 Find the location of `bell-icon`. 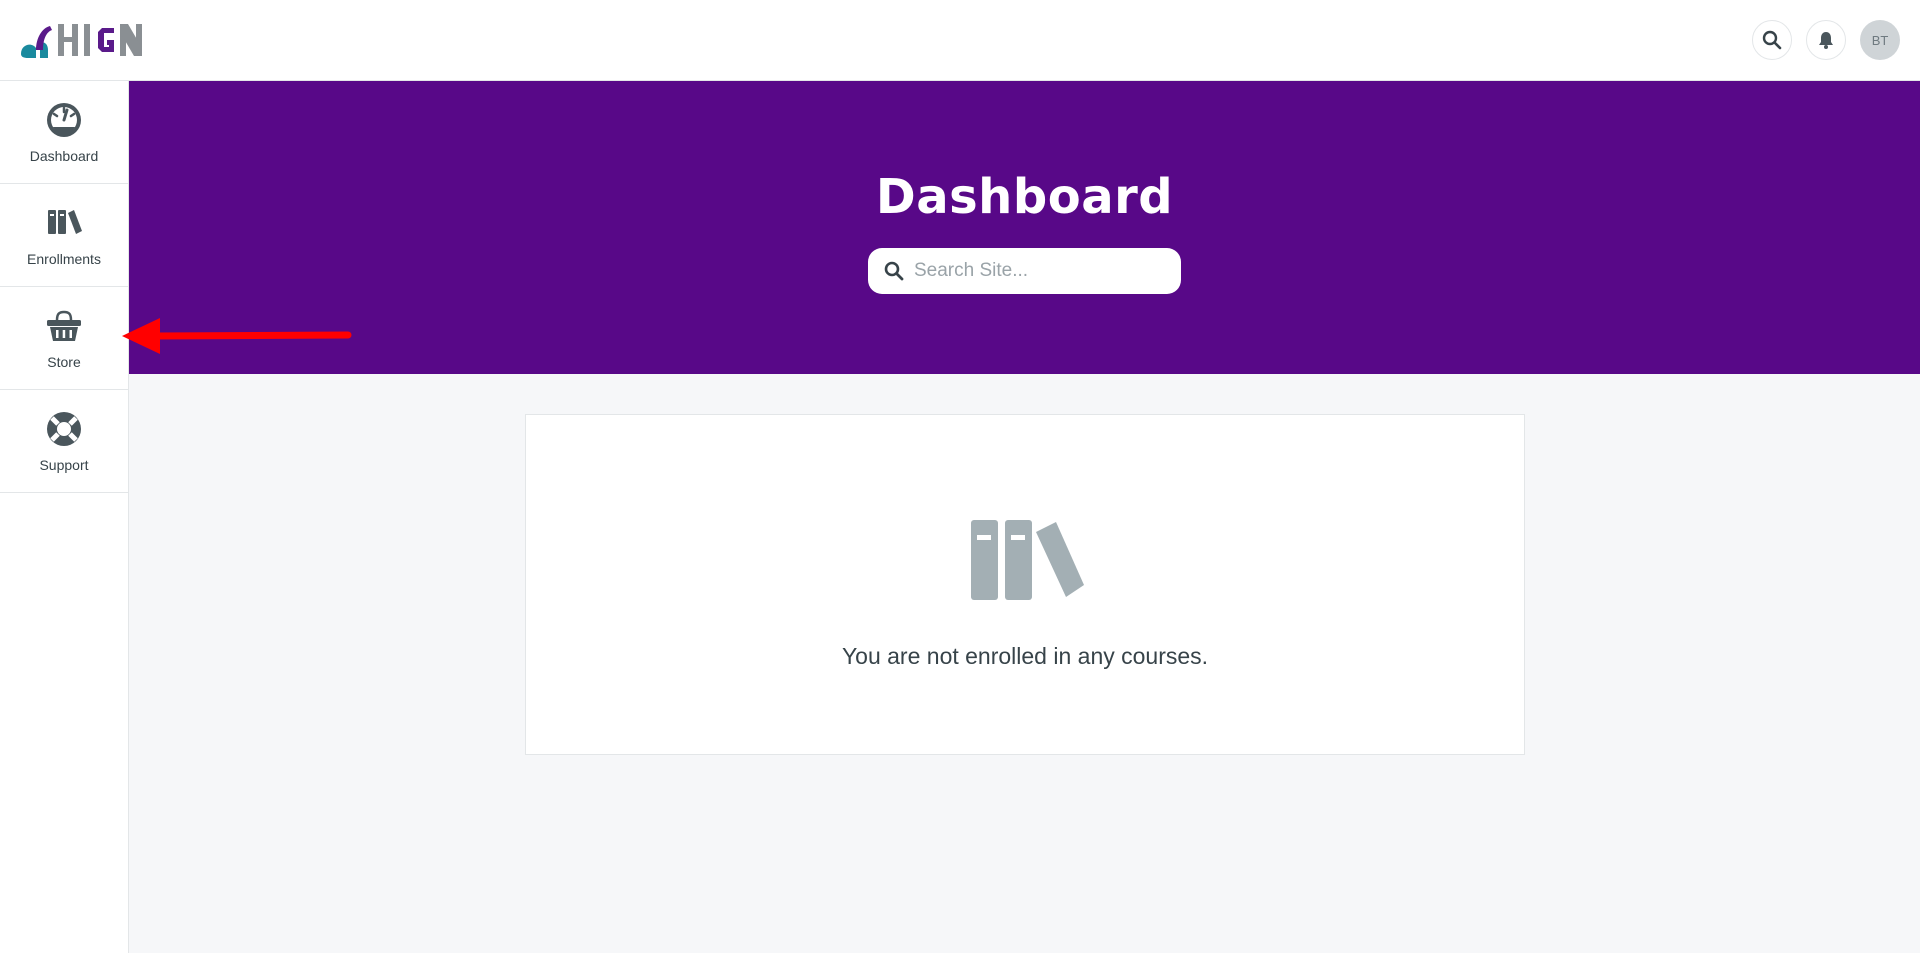

bell-icon is located at coordinates (1826, 40).